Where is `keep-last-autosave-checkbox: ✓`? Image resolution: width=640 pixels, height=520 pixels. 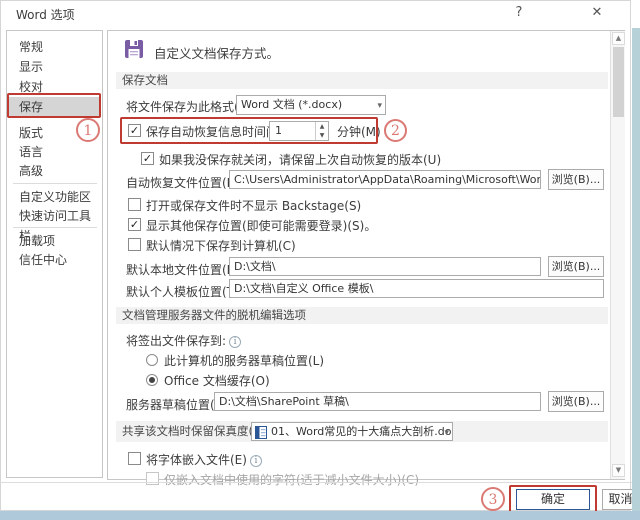
keep-last-autosave-checkbox: ✓ is located at coordinates (147, 158).